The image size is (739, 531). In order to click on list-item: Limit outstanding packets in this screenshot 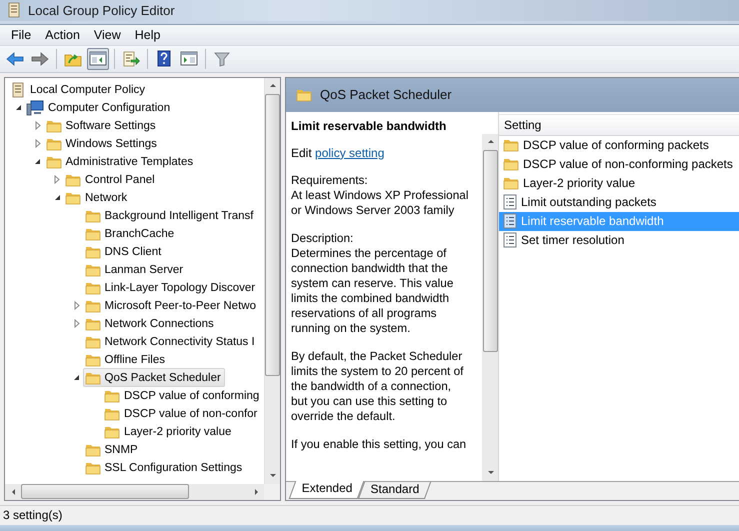, I will do `click(619, 202)`.